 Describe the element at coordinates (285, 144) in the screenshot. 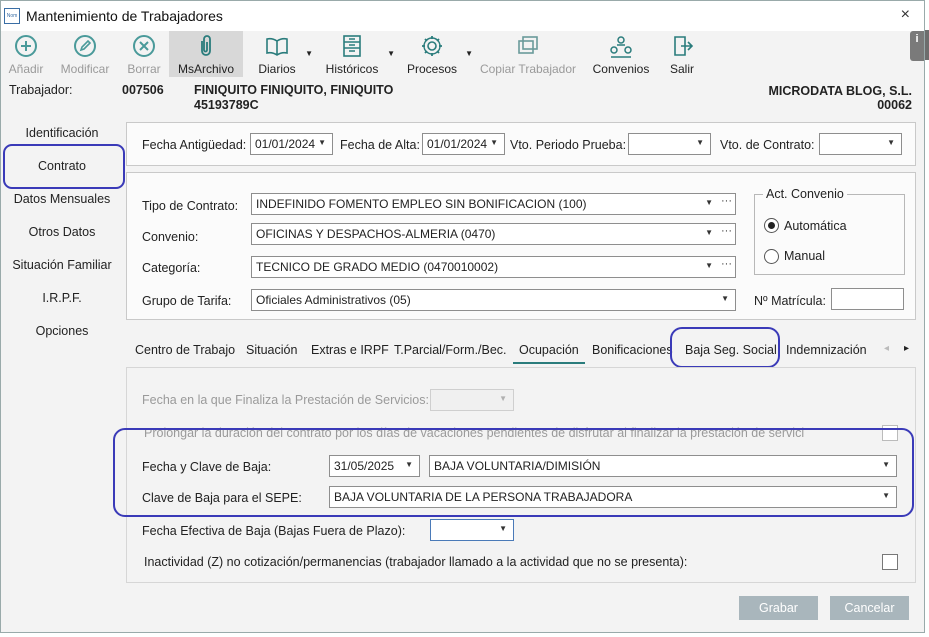

I see `antiguedad-value: 01/01/2024` at that location.